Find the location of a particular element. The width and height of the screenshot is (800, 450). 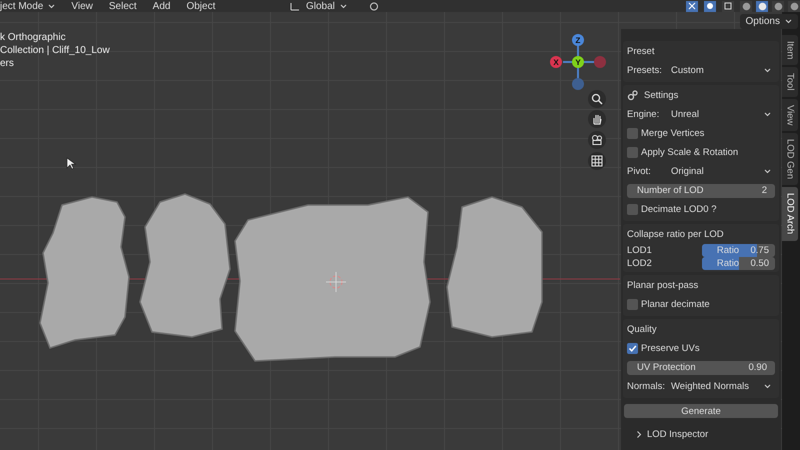

sidebar-tab: Item is located at coordinates (790, 50).